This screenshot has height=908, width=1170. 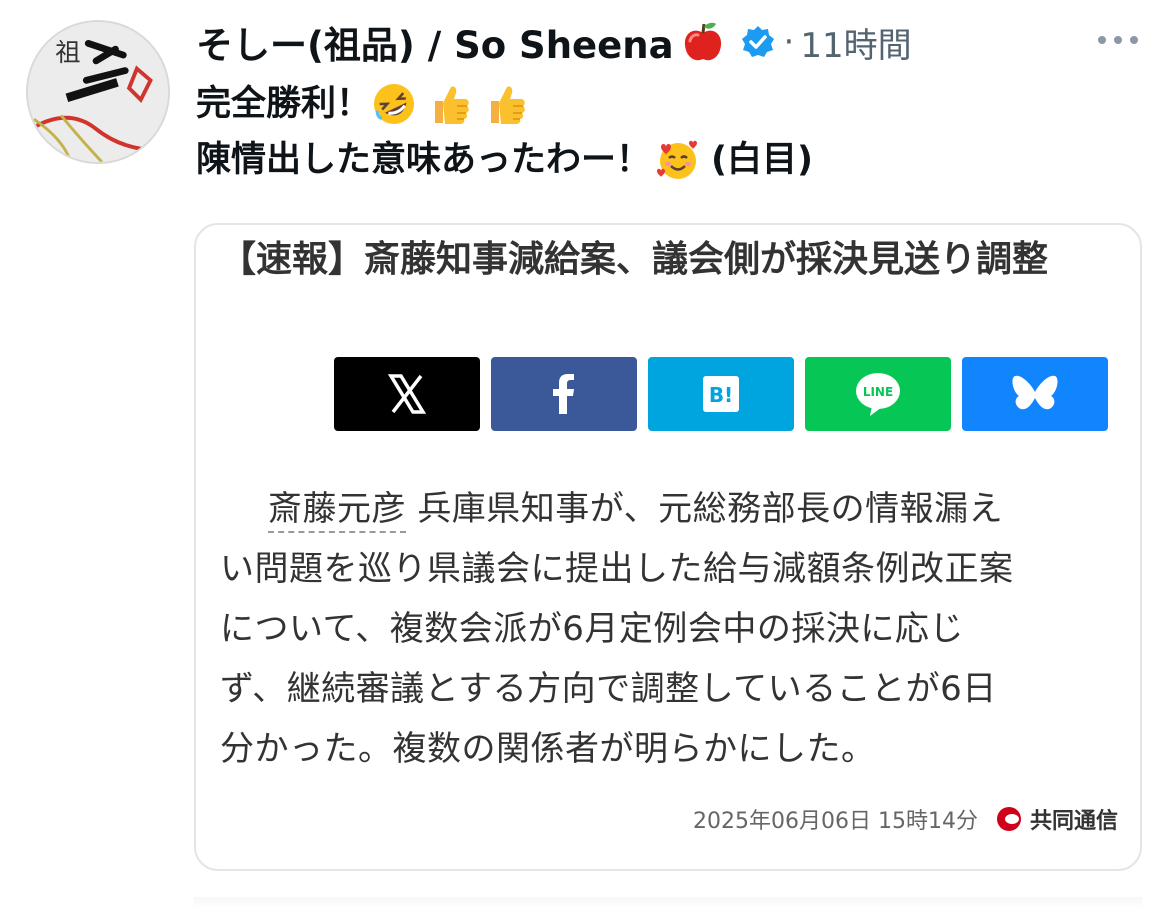 What do you see at coordinates (67, 52) in the screenshot?
I see `svg-text: 祖` at bounding box center [67, 52].